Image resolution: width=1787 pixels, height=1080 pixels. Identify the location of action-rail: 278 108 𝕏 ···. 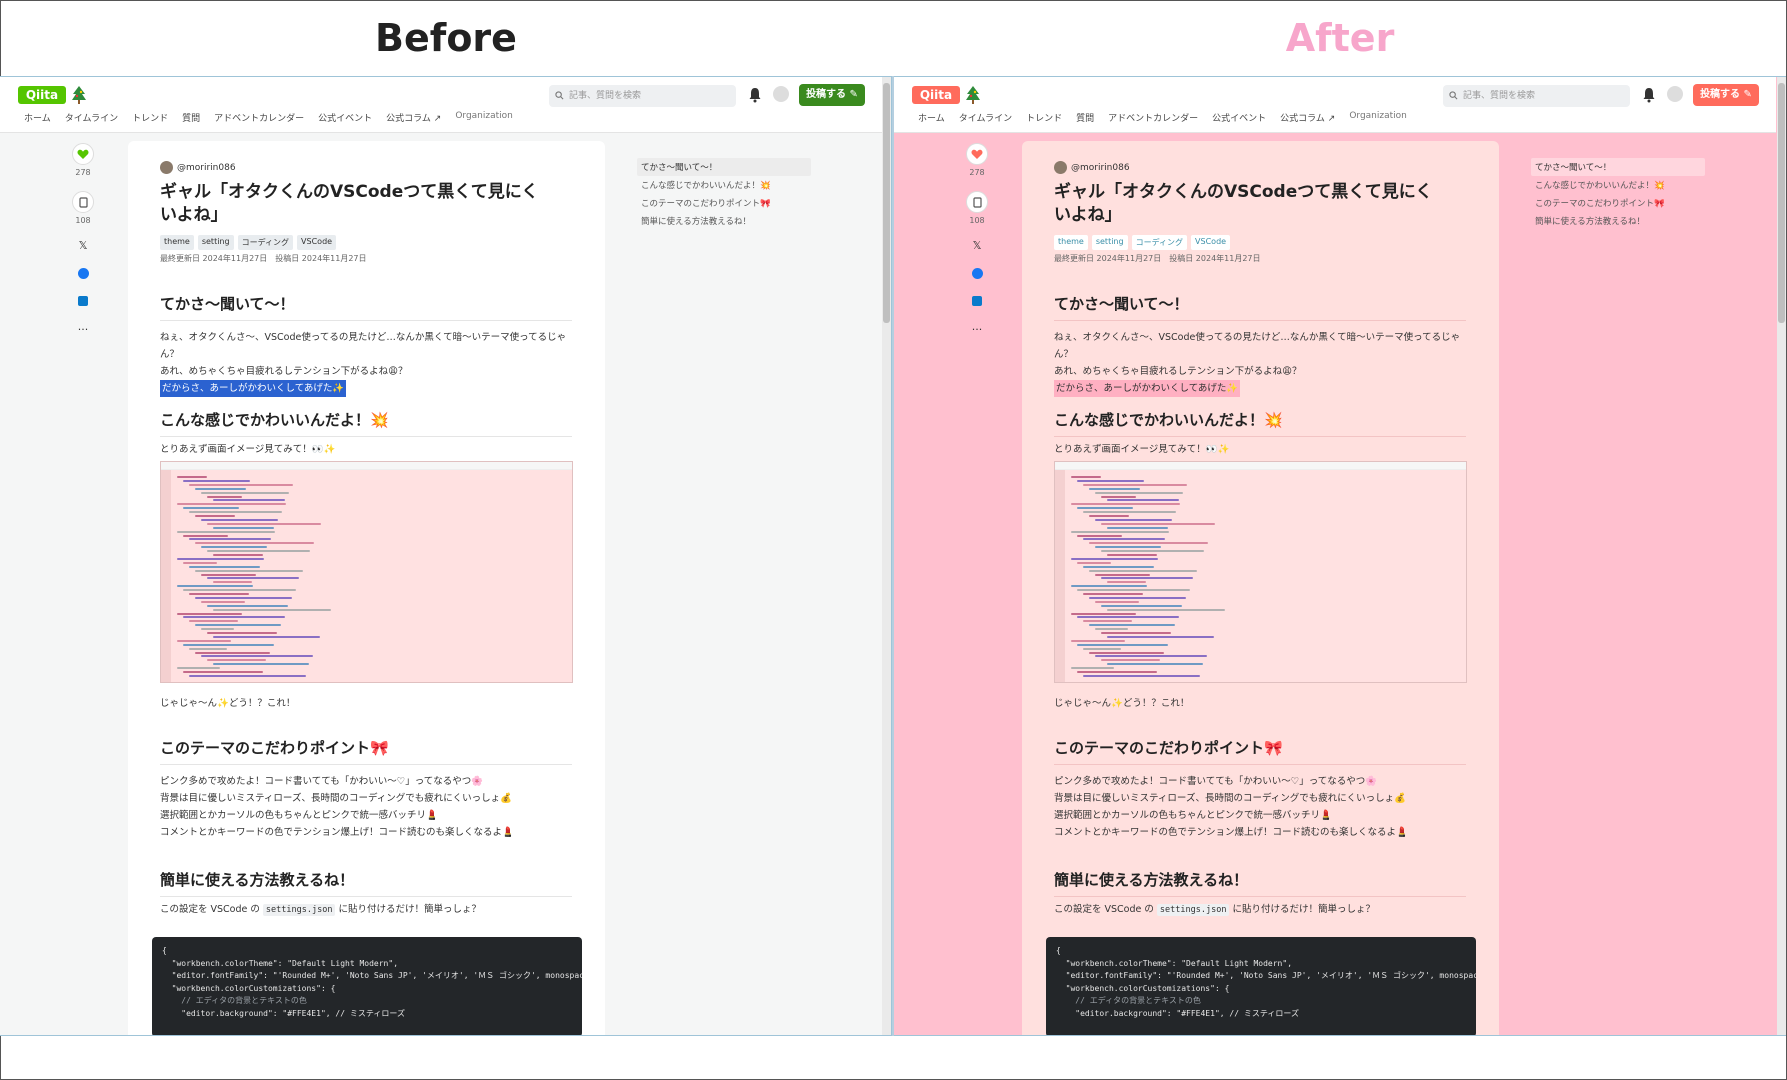
(83, 240).